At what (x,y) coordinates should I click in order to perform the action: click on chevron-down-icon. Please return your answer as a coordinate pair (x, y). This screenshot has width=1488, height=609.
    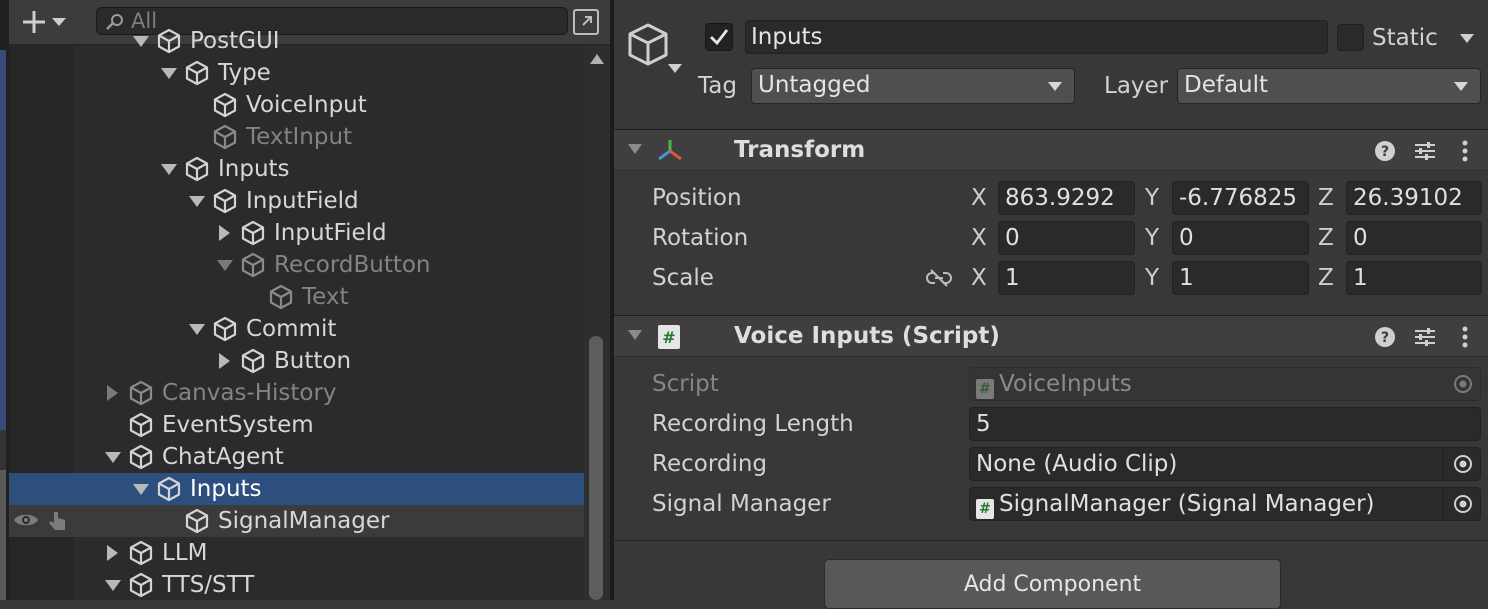
    Looking at the image, I should click on (1461, 86).